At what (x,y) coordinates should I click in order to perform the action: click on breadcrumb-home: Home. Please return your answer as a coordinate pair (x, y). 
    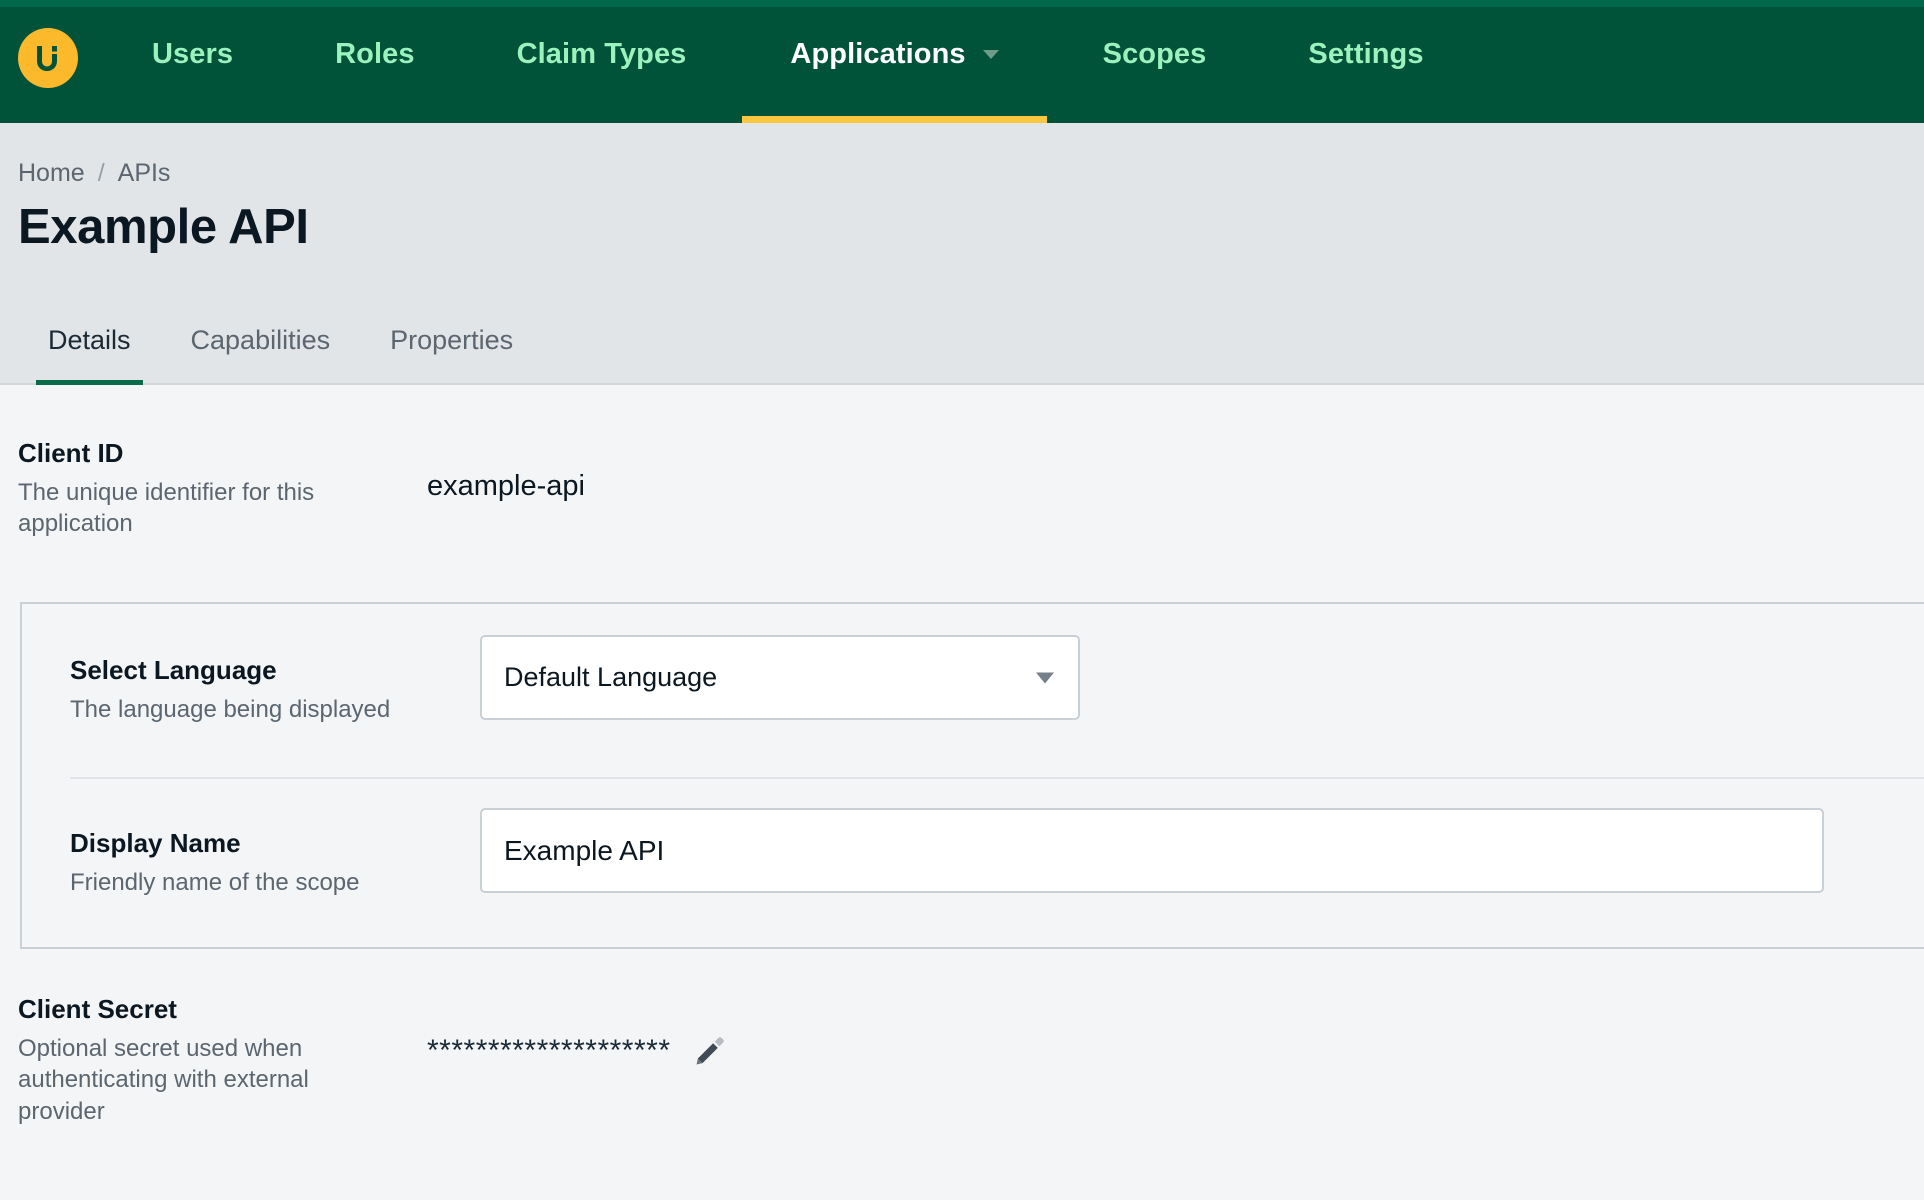
    Looking at the image, I should click on (51, 173).